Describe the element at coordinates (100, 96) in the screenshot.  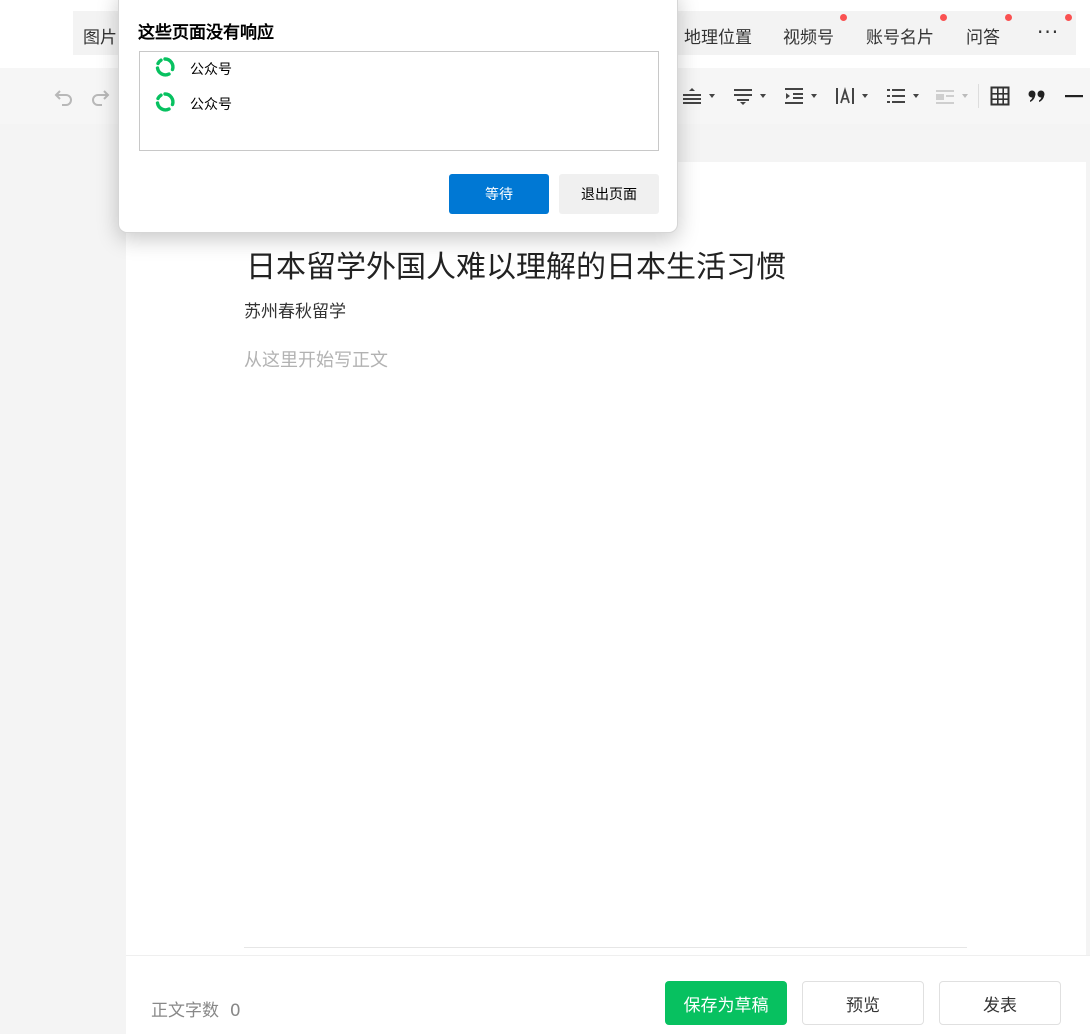
I see `redo-icon` at that location.